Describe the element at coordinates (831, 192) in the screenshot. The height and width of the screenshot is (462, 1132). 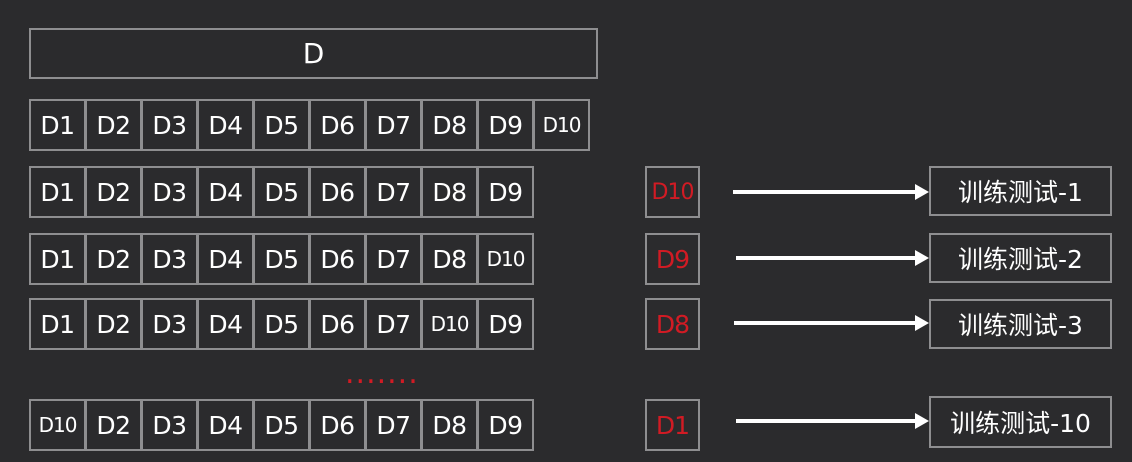
I see `fold-1-arrow` at that location.